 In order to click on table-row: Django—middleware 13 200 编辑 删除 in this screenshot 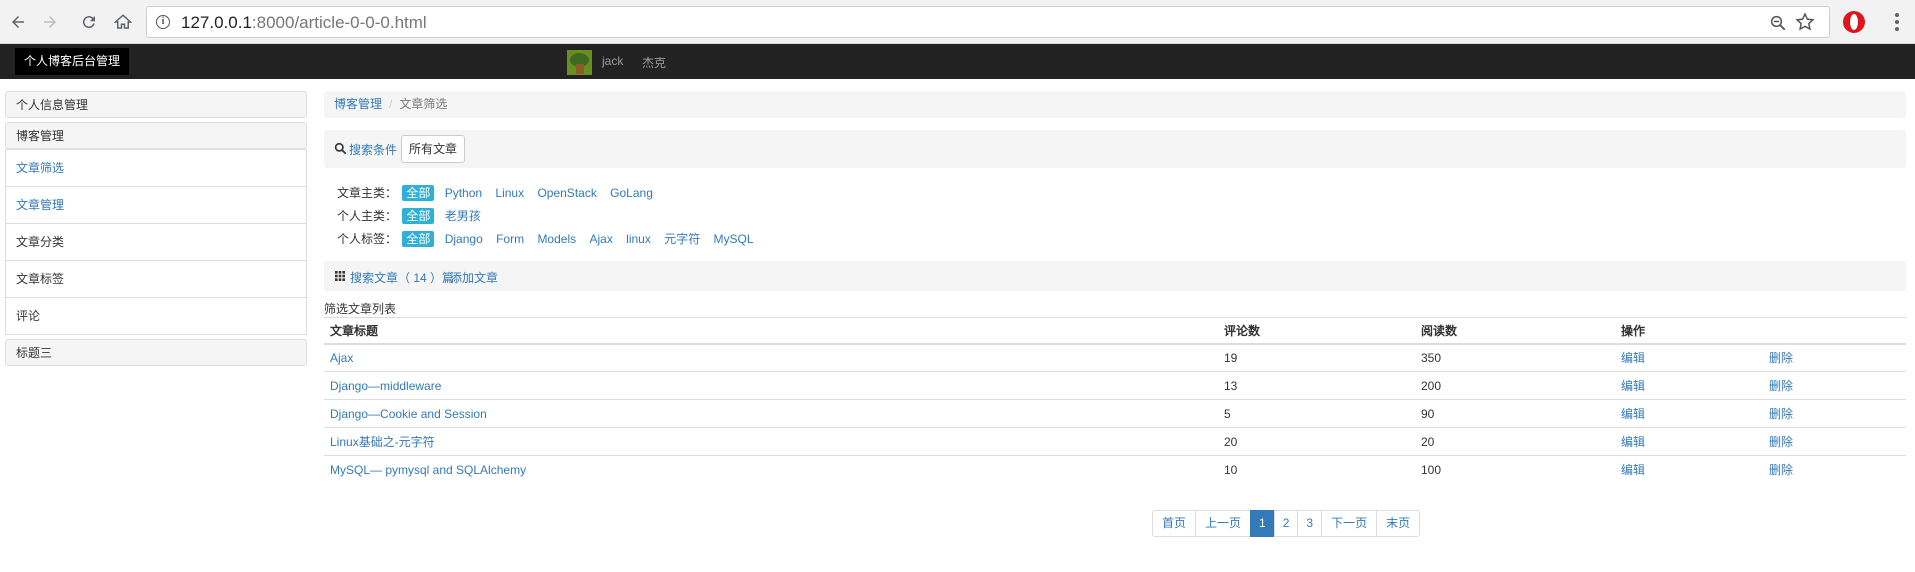, I will do `click(1115, 385)`.